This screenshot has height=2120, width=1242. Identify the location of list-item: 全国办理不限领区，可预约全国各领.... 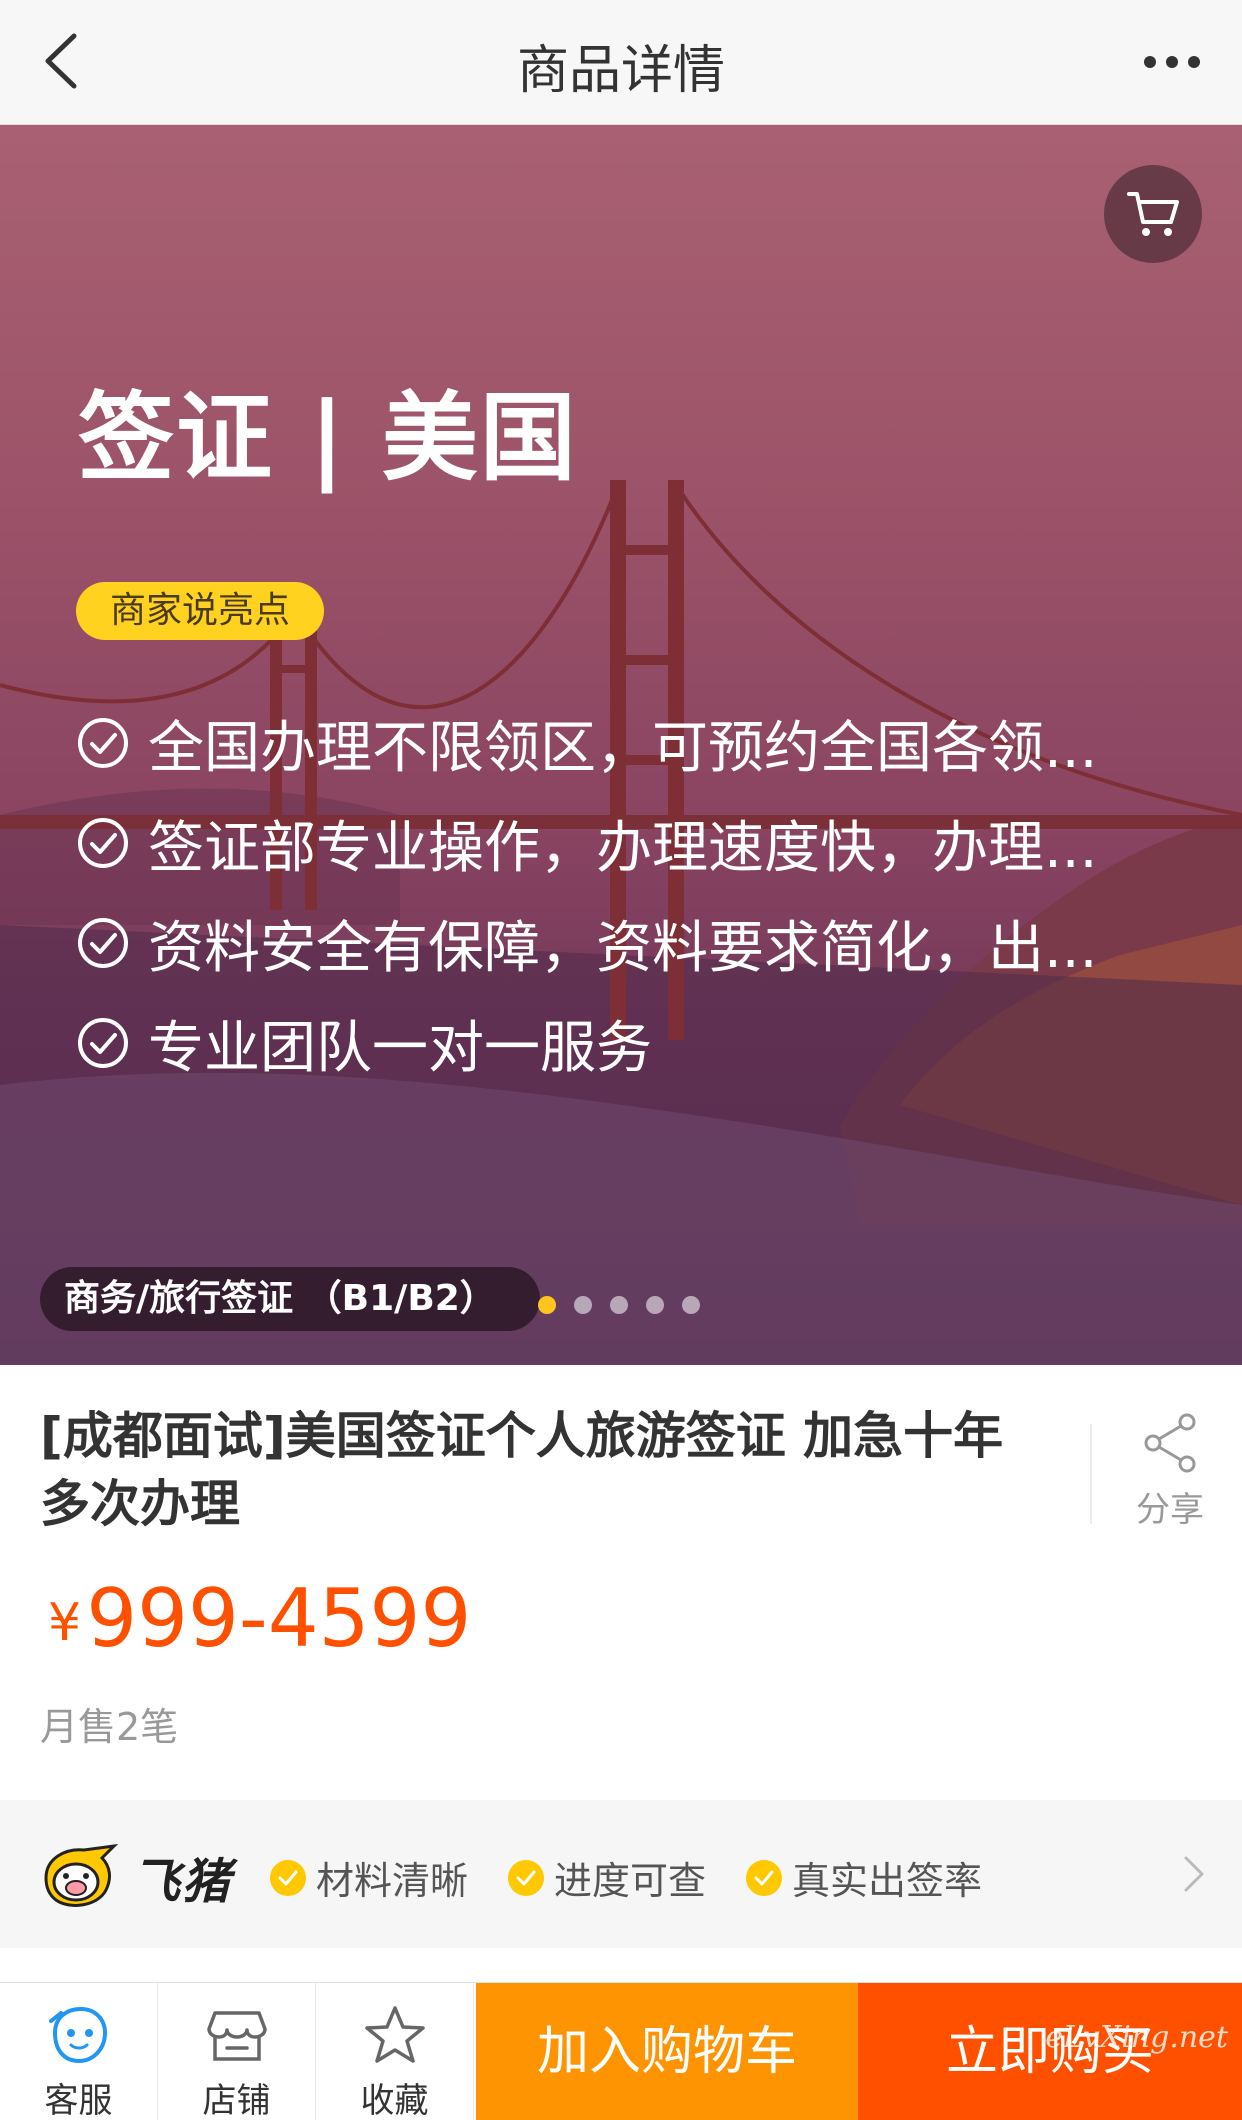
(631, 743).